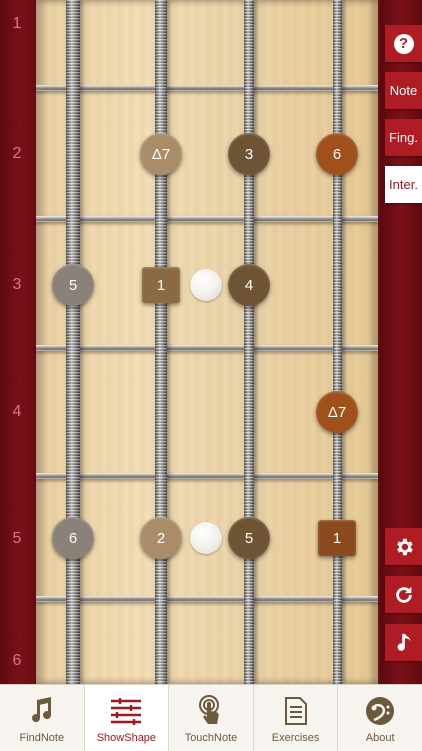 Image resolution: width=422 pixels, height=751 pixels. I want to click on touch-icon, so click(208, 709).